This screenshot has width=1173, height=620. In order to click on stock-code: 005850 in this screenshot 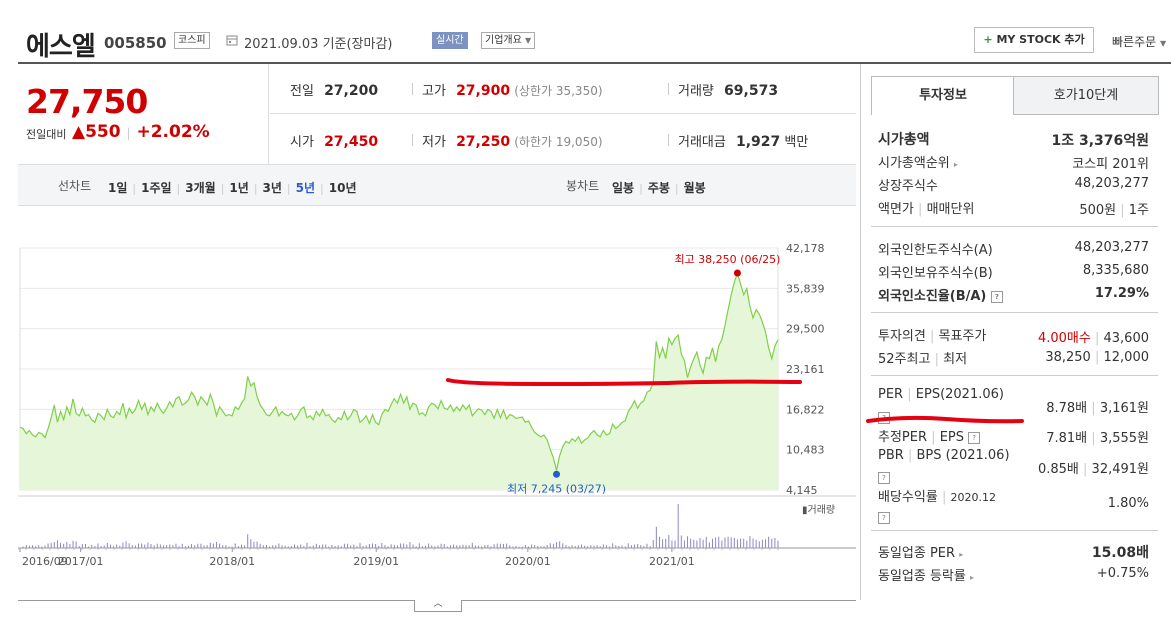, I will do `click(135, 43)`.